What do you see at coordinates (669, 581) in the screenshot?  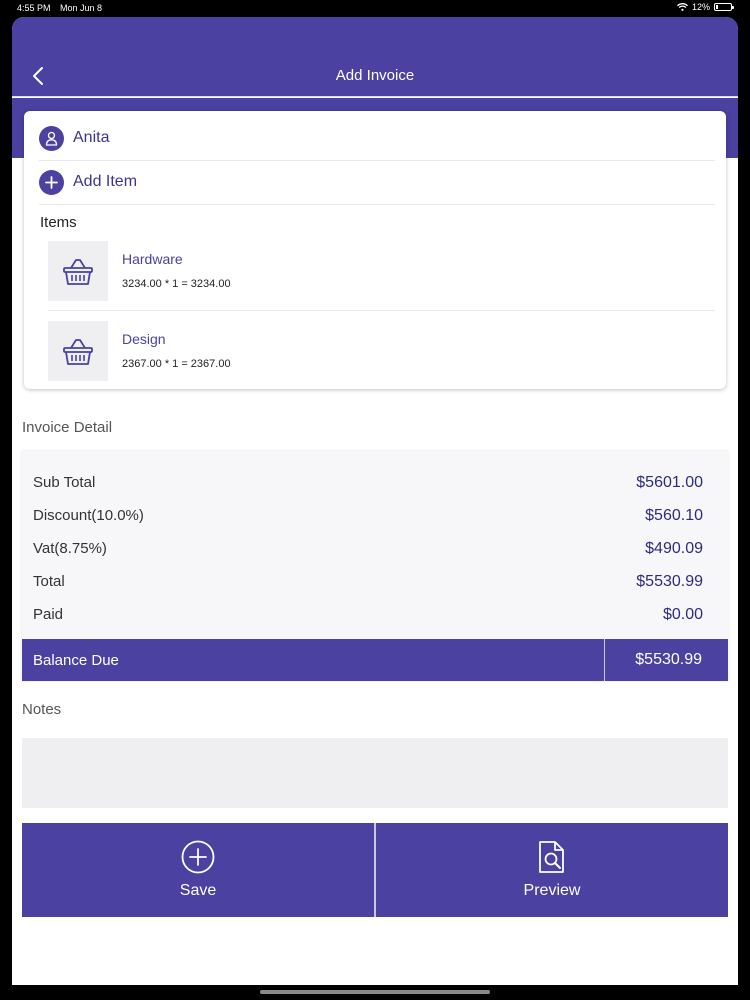 I see `detail-value: $5530.99` at bounding box center [669, 581].